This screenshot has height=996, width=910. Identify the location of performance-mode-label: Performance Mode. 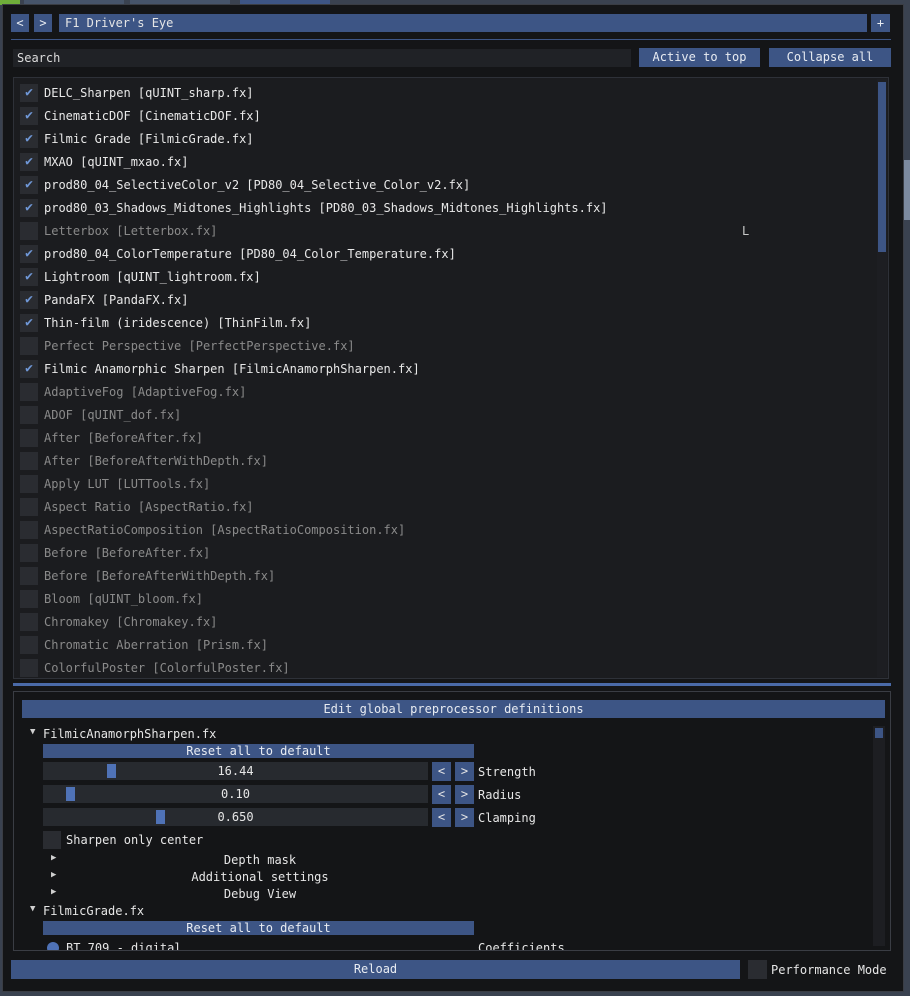
(829, 970).